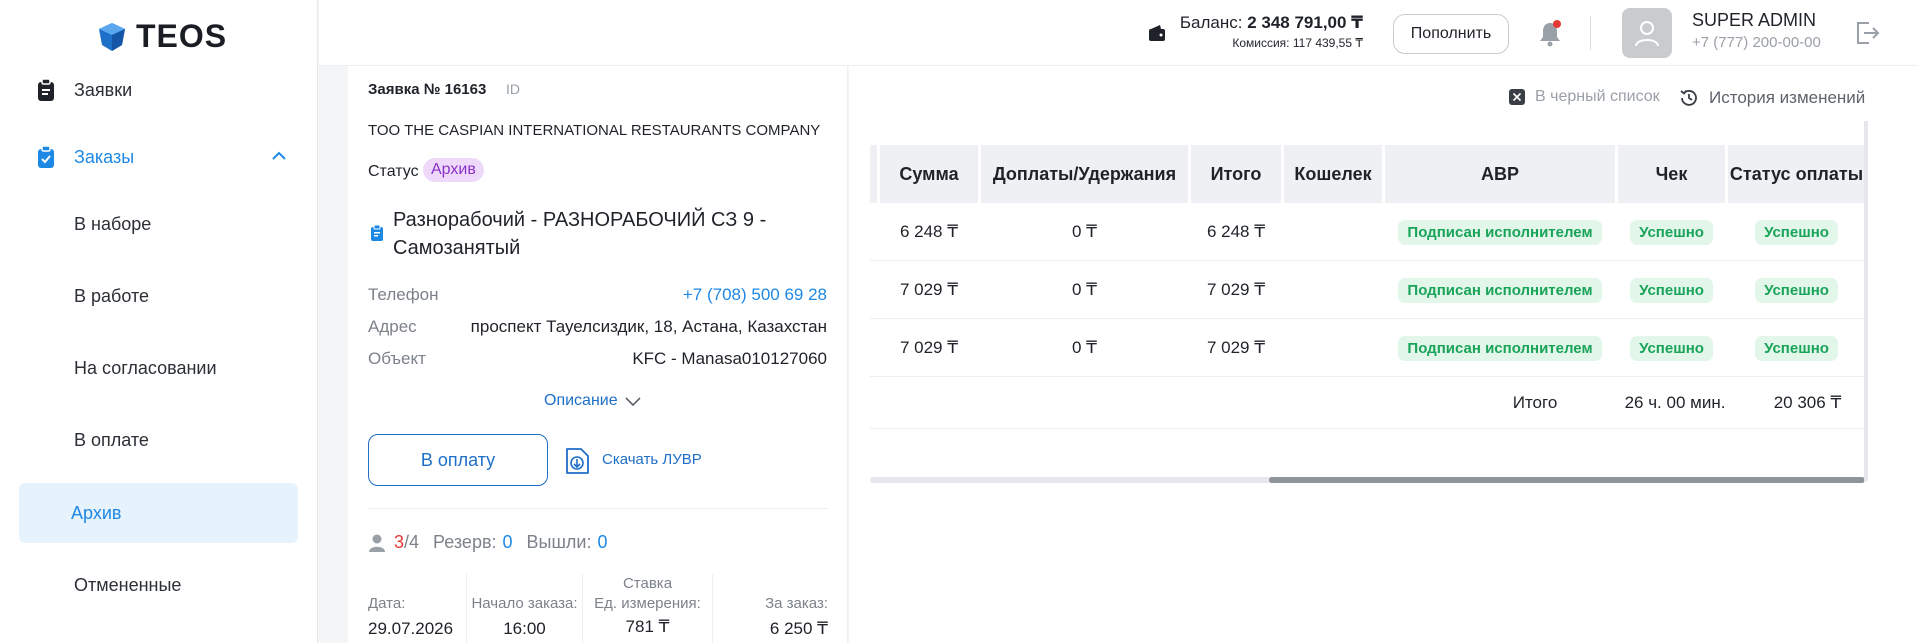  I want to click on phone-link: +7 (708) 500 69 28, so click(642, 295).